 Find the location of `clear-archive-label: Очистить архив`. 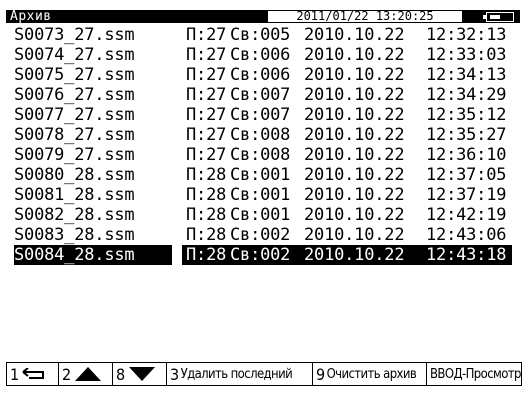

clear-archive-label: Очистить архив is located at coordinates (371, 374).